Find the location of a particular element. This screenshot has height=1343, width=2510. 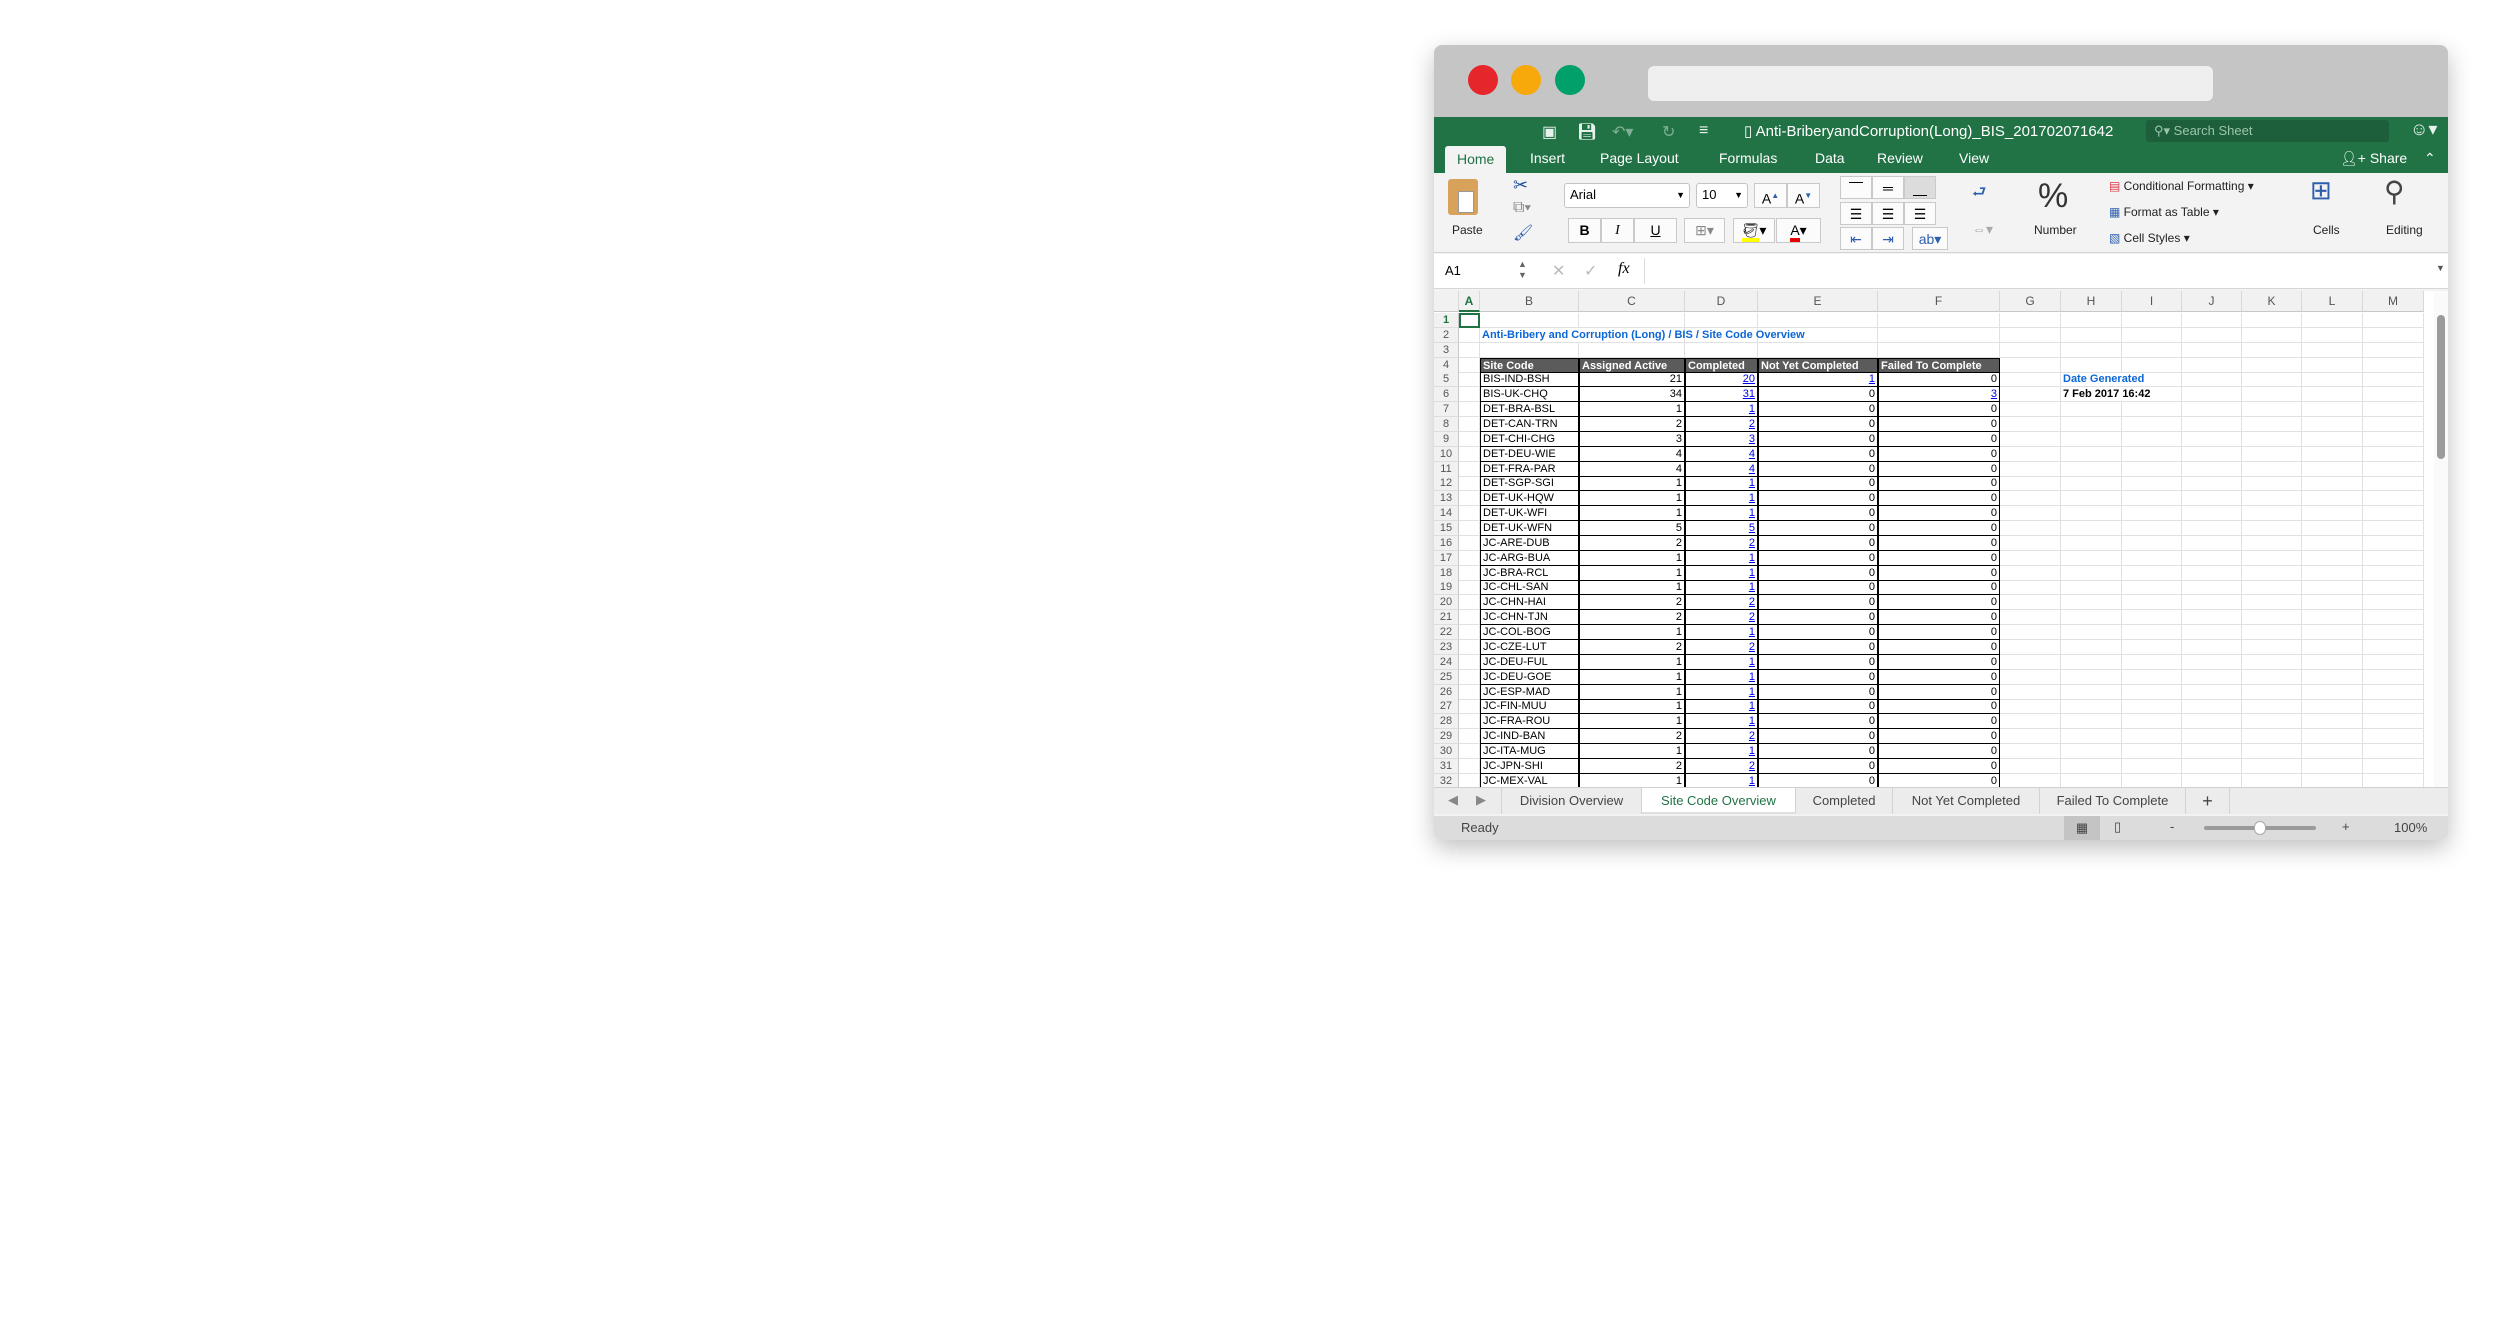

site-code-cell: JC-ITA-MUG is located at coordinates (1529, 751).